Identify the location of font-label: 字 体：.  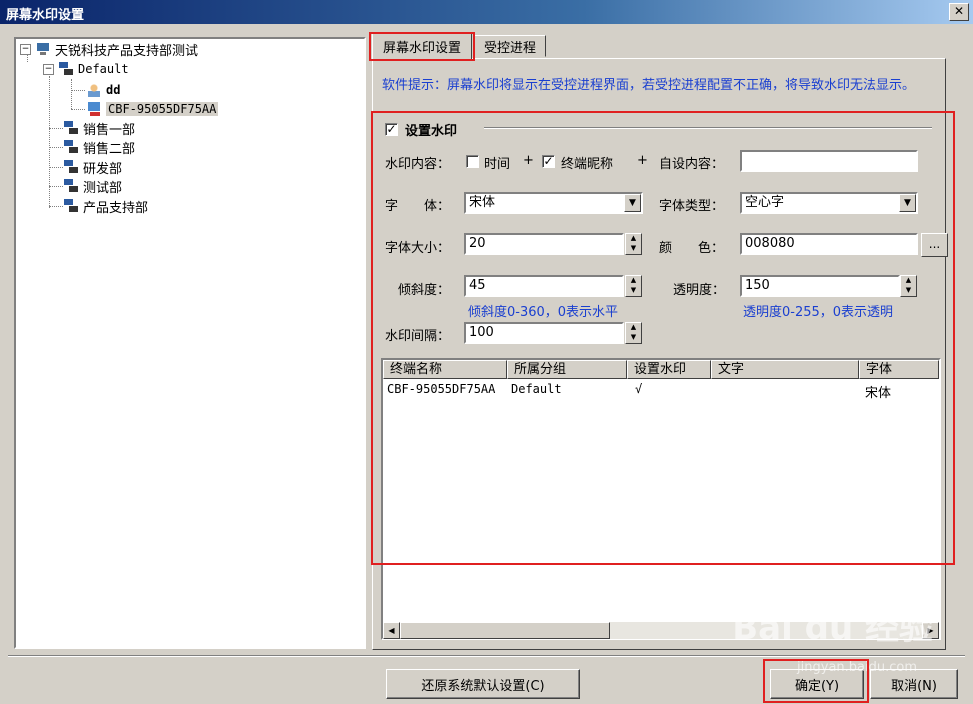
(418, 206).